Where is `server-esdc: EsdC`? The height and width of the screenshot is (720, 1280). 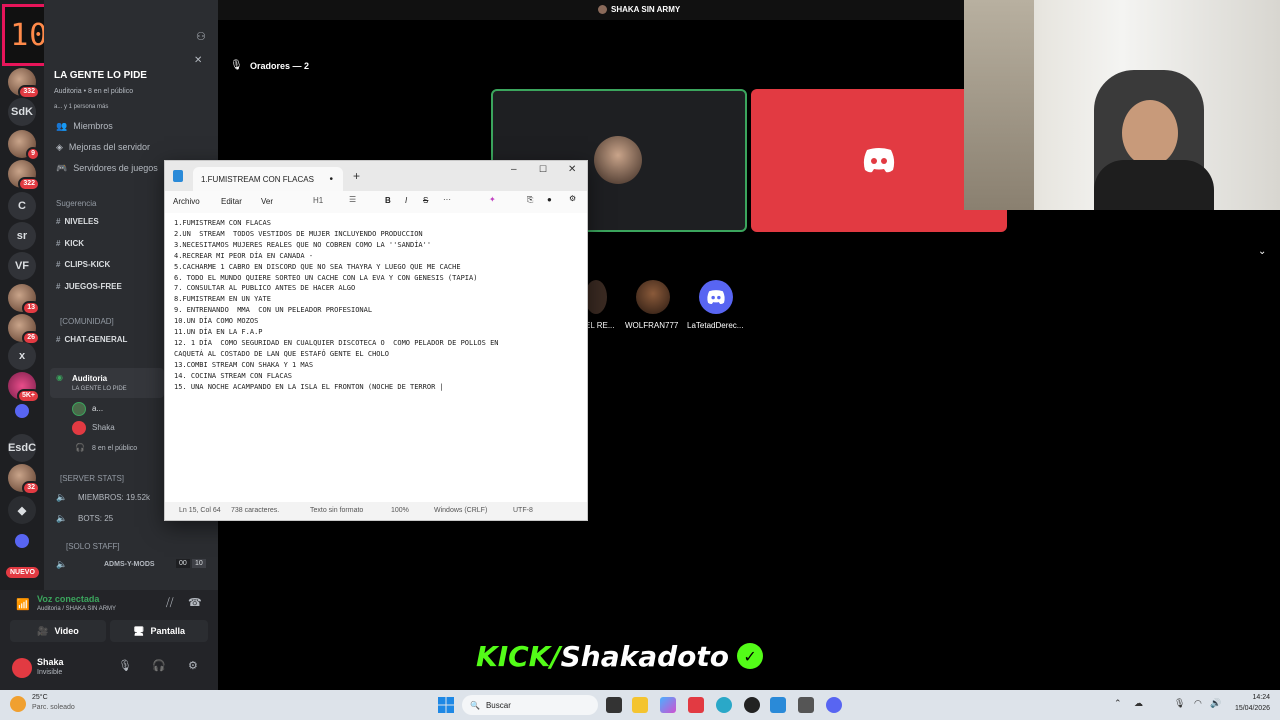
server-esdc: EsdC is located at coordinates (22, 448).